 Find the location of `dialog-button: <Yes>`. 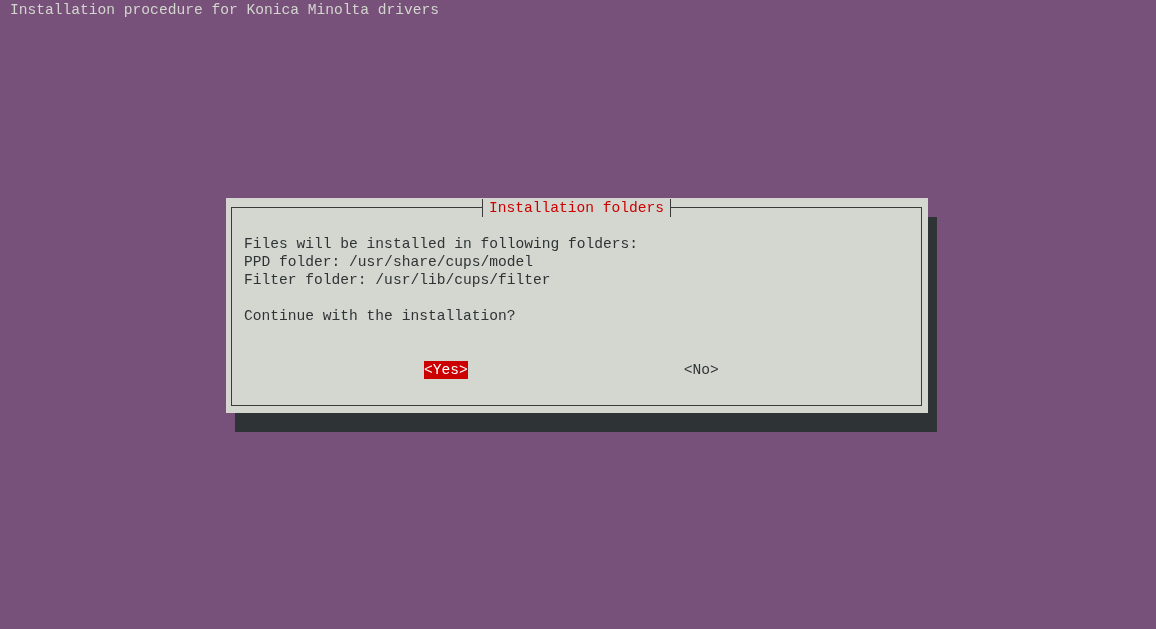

dialog-button: <Yes> is located at coordinates (446, 370).